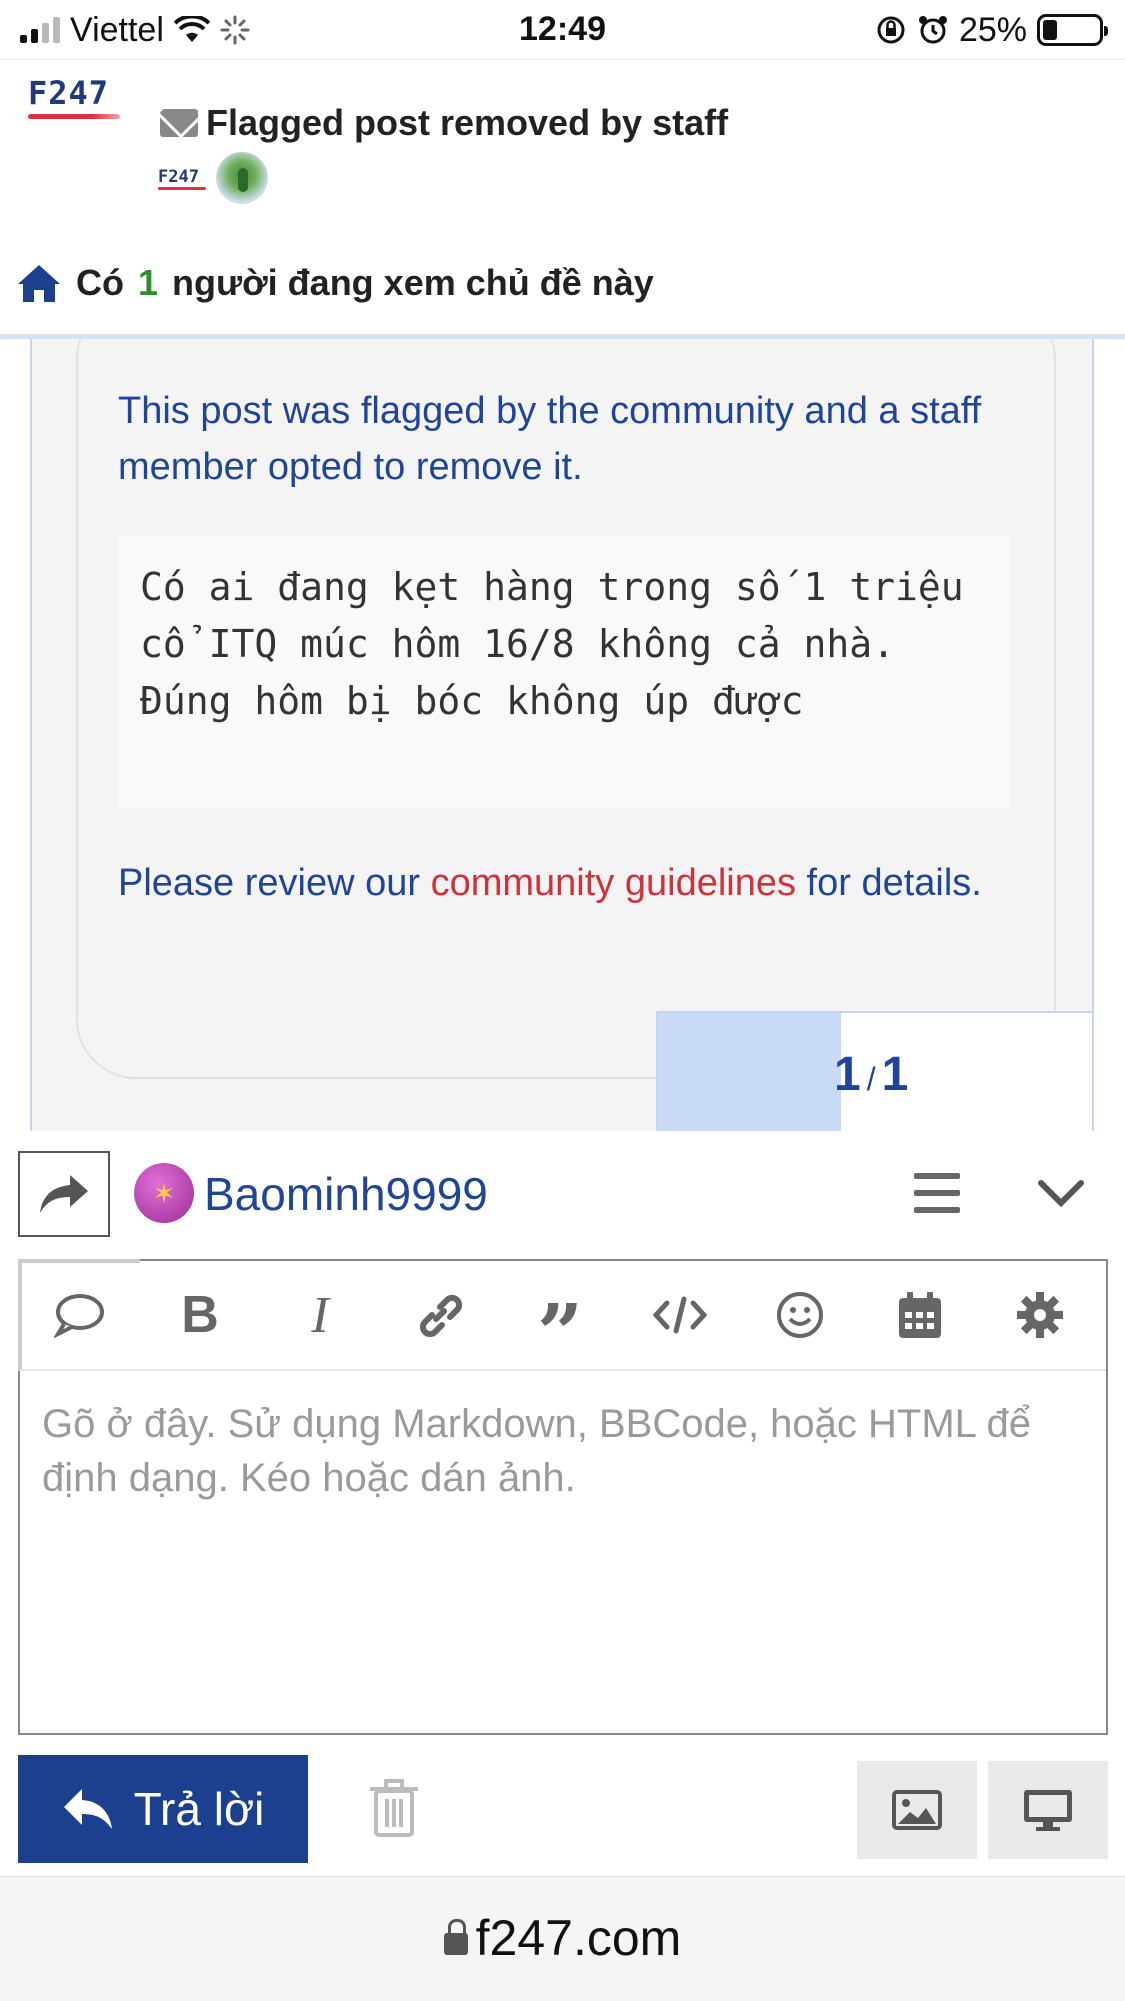  I want to click on home-icon, so click(39, 283).